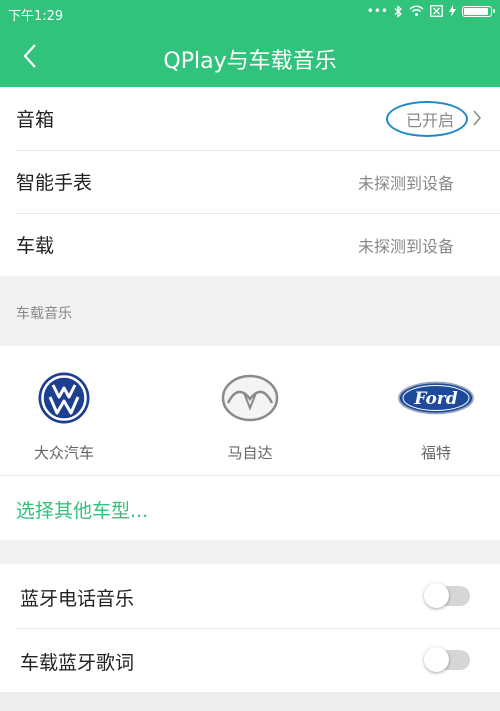 Image resolution: width=500 pixels, height=711 pixels. I want to click on device-label: 音箱, so click(35, 120).